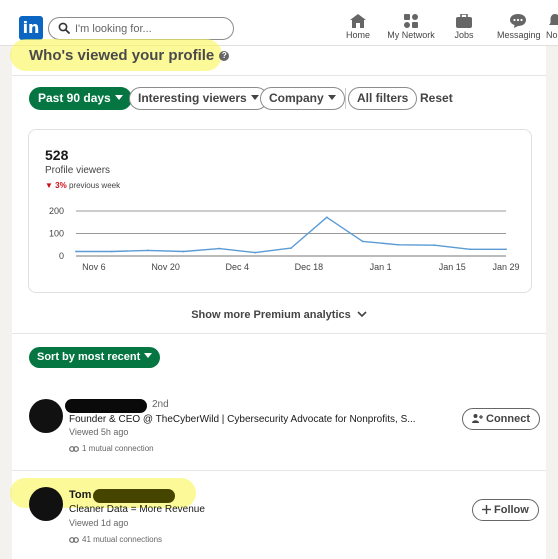 The width and height of the screenshot is (558, 559). What do you see at coordinates (137, 509) in the screenshot?
I see `viewer-headline: Cleaner Data = More Revenue` at bounding box center [137, 509].